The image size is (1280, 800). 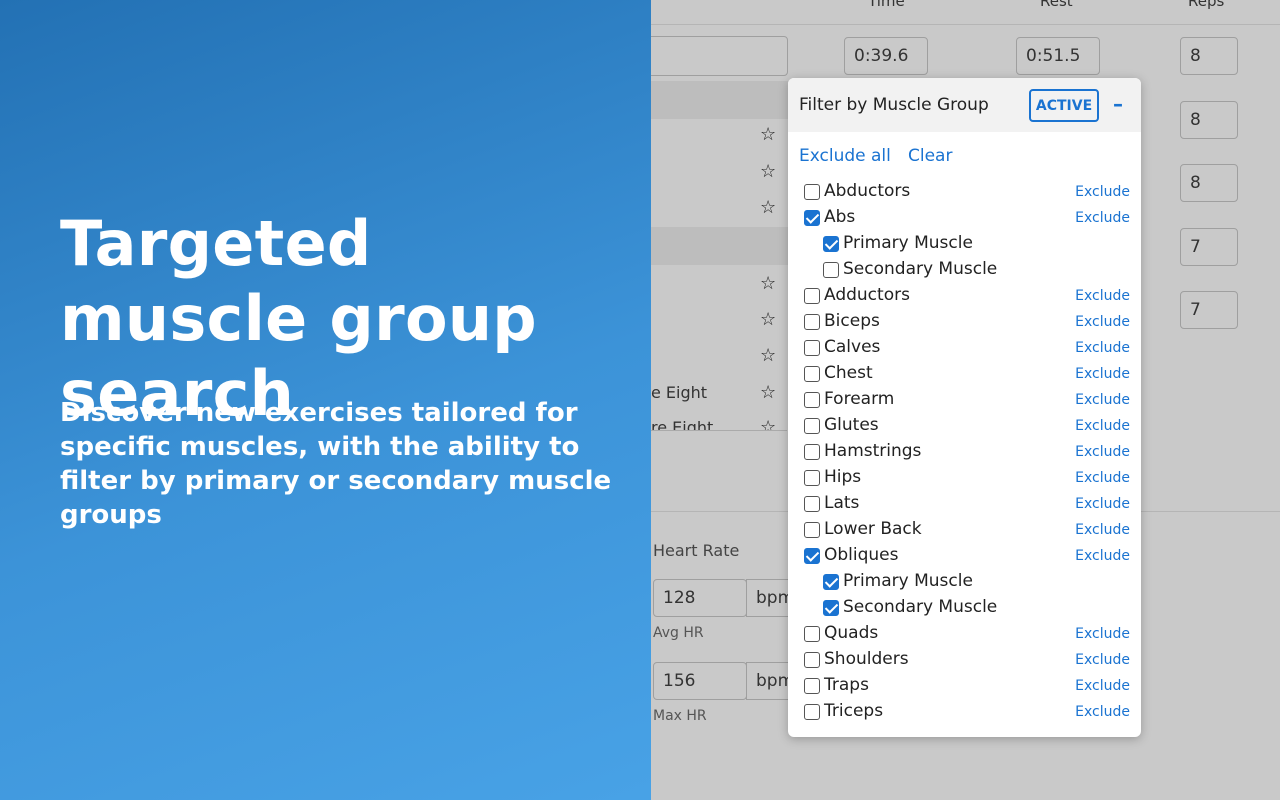 I want to click on muscle-group-row: Lats Exclude, so click(x=964, y=504).